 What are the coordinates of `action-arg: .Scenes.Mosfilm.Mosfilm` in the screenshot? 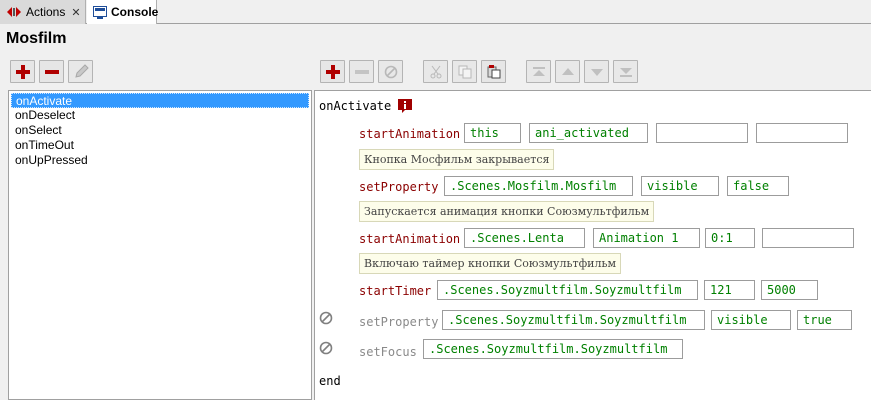 It's located at (538, 186).